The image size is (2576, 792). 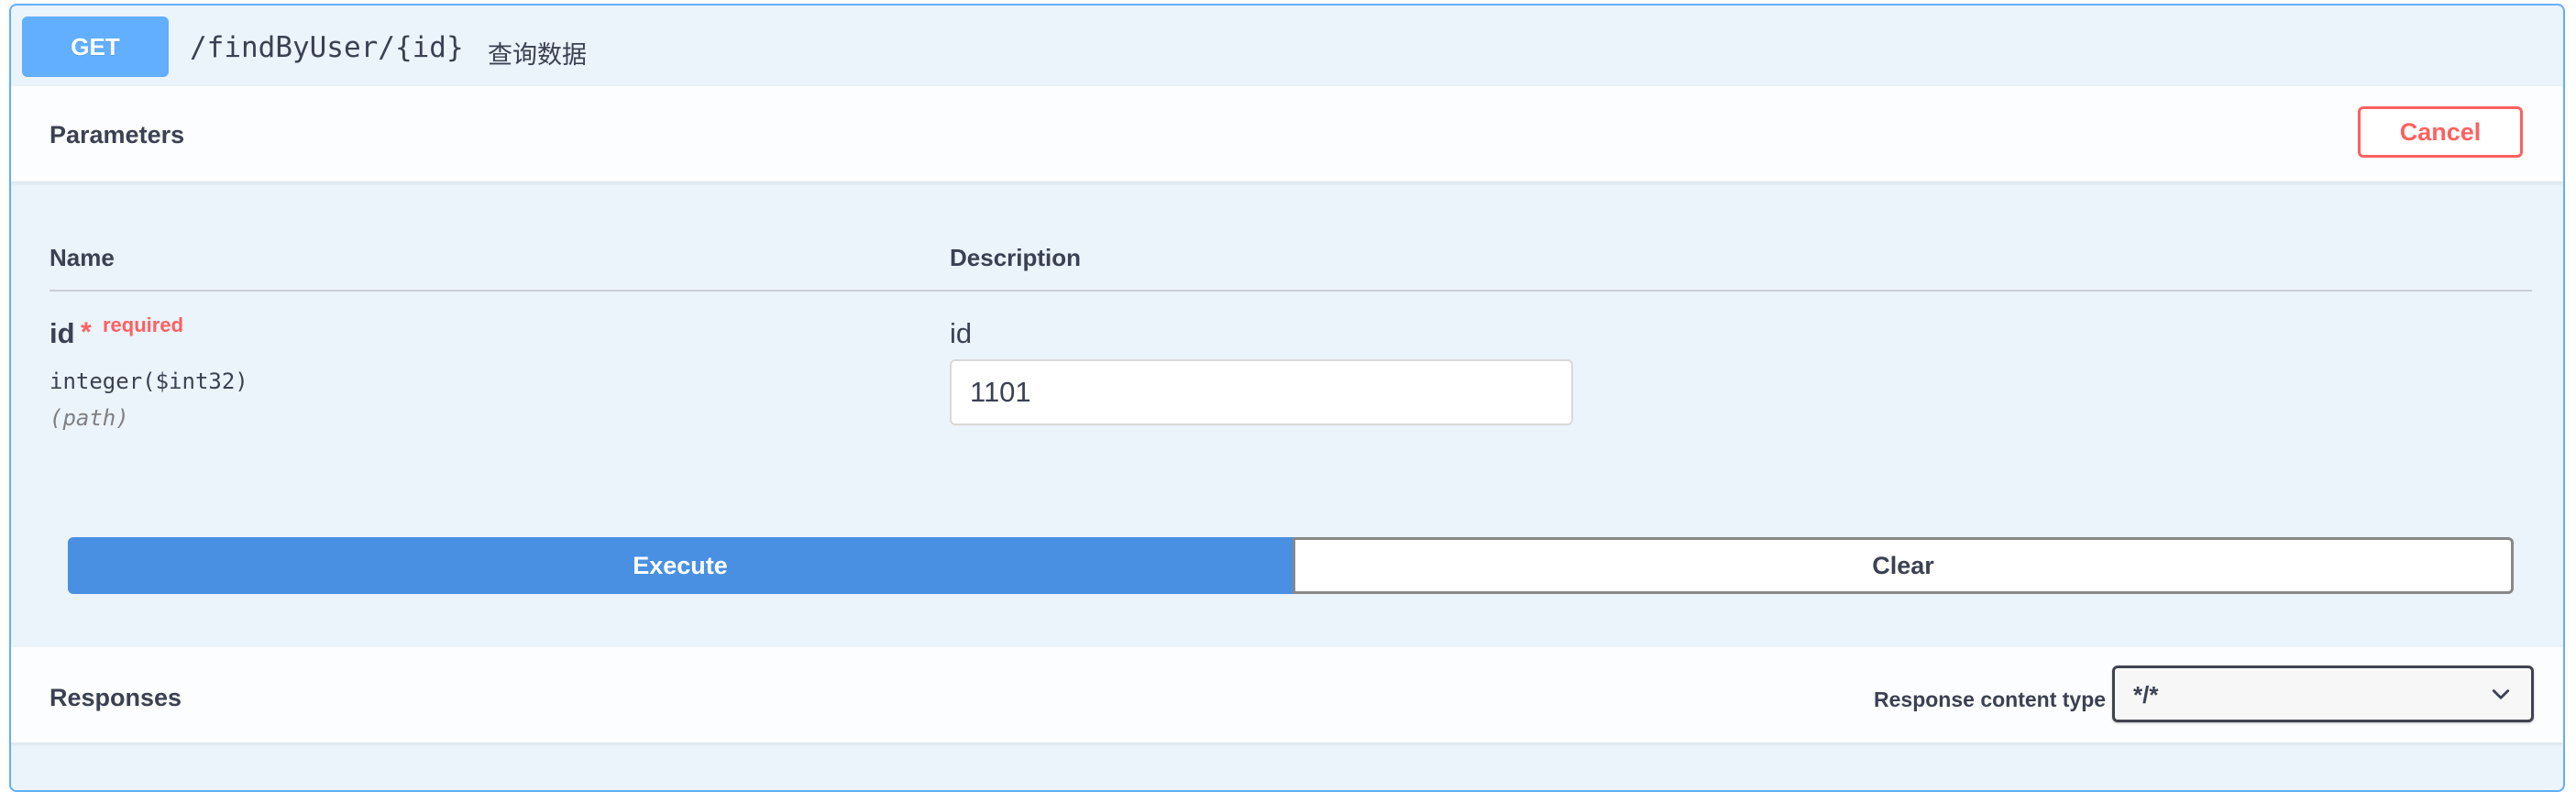 What do you see at coordinates (89, 418) in the screenshot?
I see `parameter-location: (path)` at bounding box center [89, 418].